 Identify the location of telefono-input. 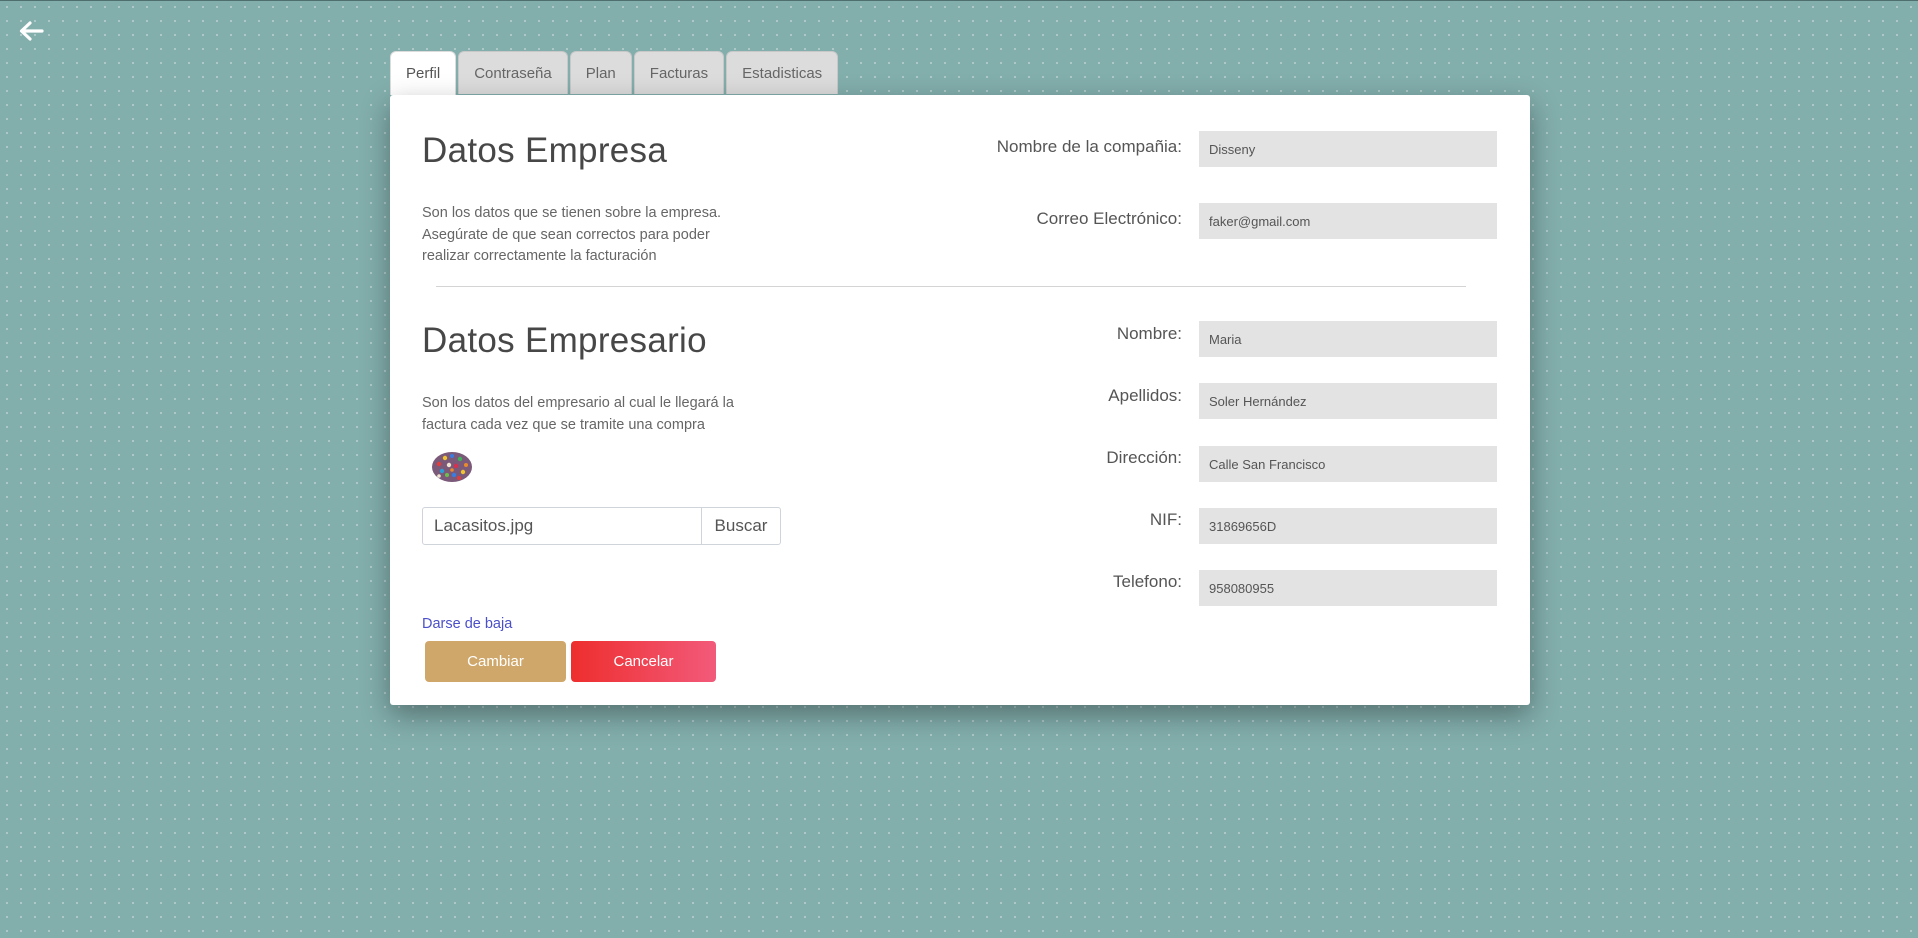
(1348, 588).